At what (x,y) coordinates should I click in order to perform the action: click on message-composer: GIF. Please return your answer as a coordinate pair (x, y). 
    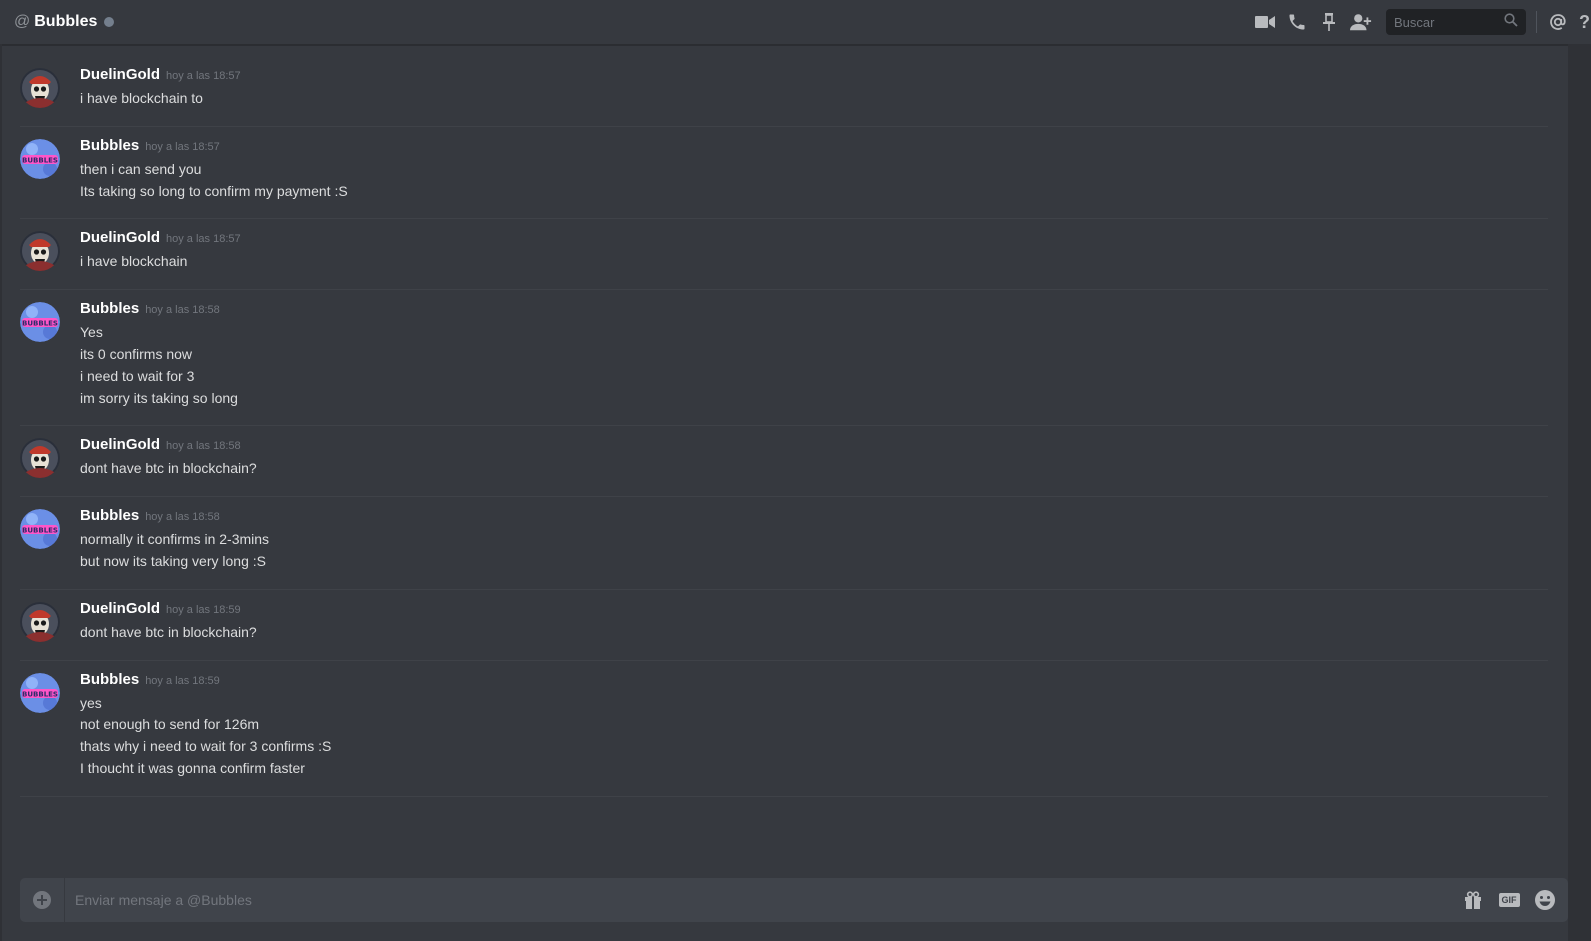
    Looking at the image, I should click on (794, 900).